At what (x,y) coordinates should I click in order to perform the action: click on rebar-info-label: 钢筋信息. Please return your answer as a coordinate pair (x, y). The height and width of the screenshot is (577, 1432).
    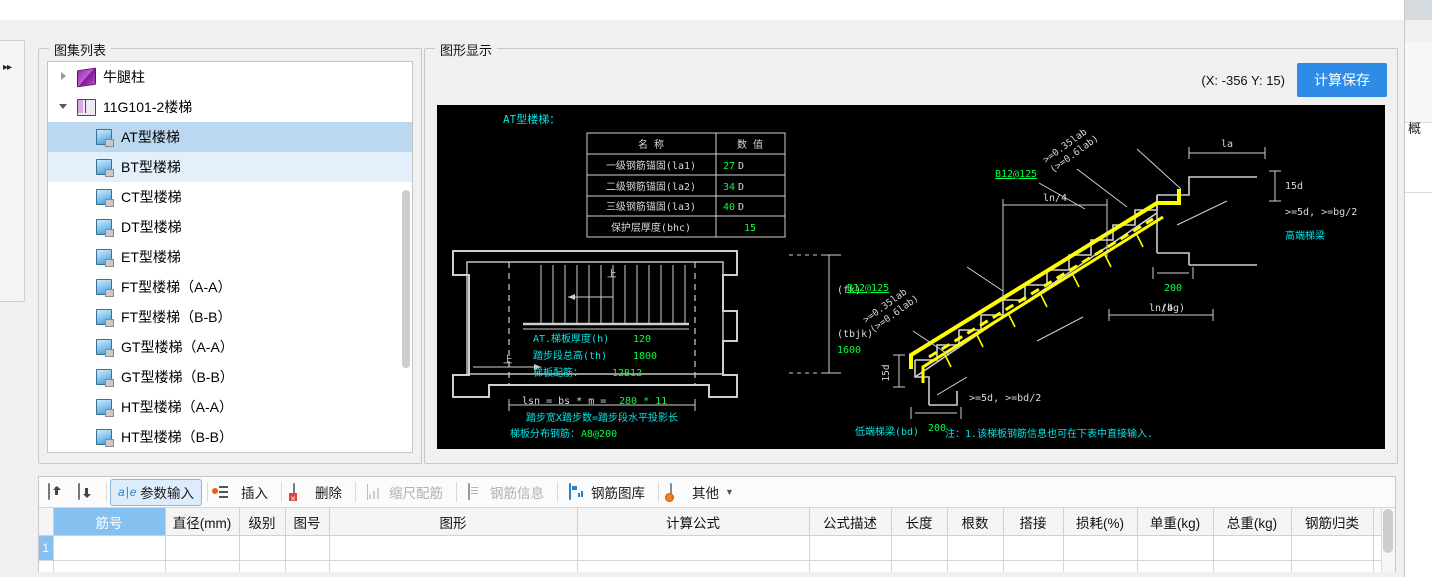
    Looking at the image, I should click on (517, 493).